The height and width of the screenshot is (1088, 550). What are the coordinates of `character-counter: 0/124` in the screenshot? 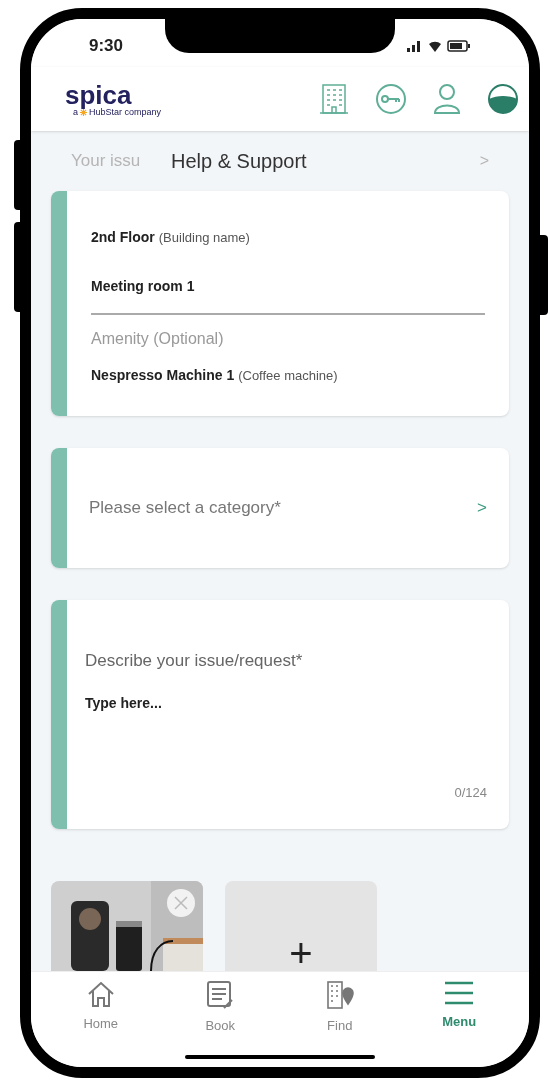 It's located at (470, 793).